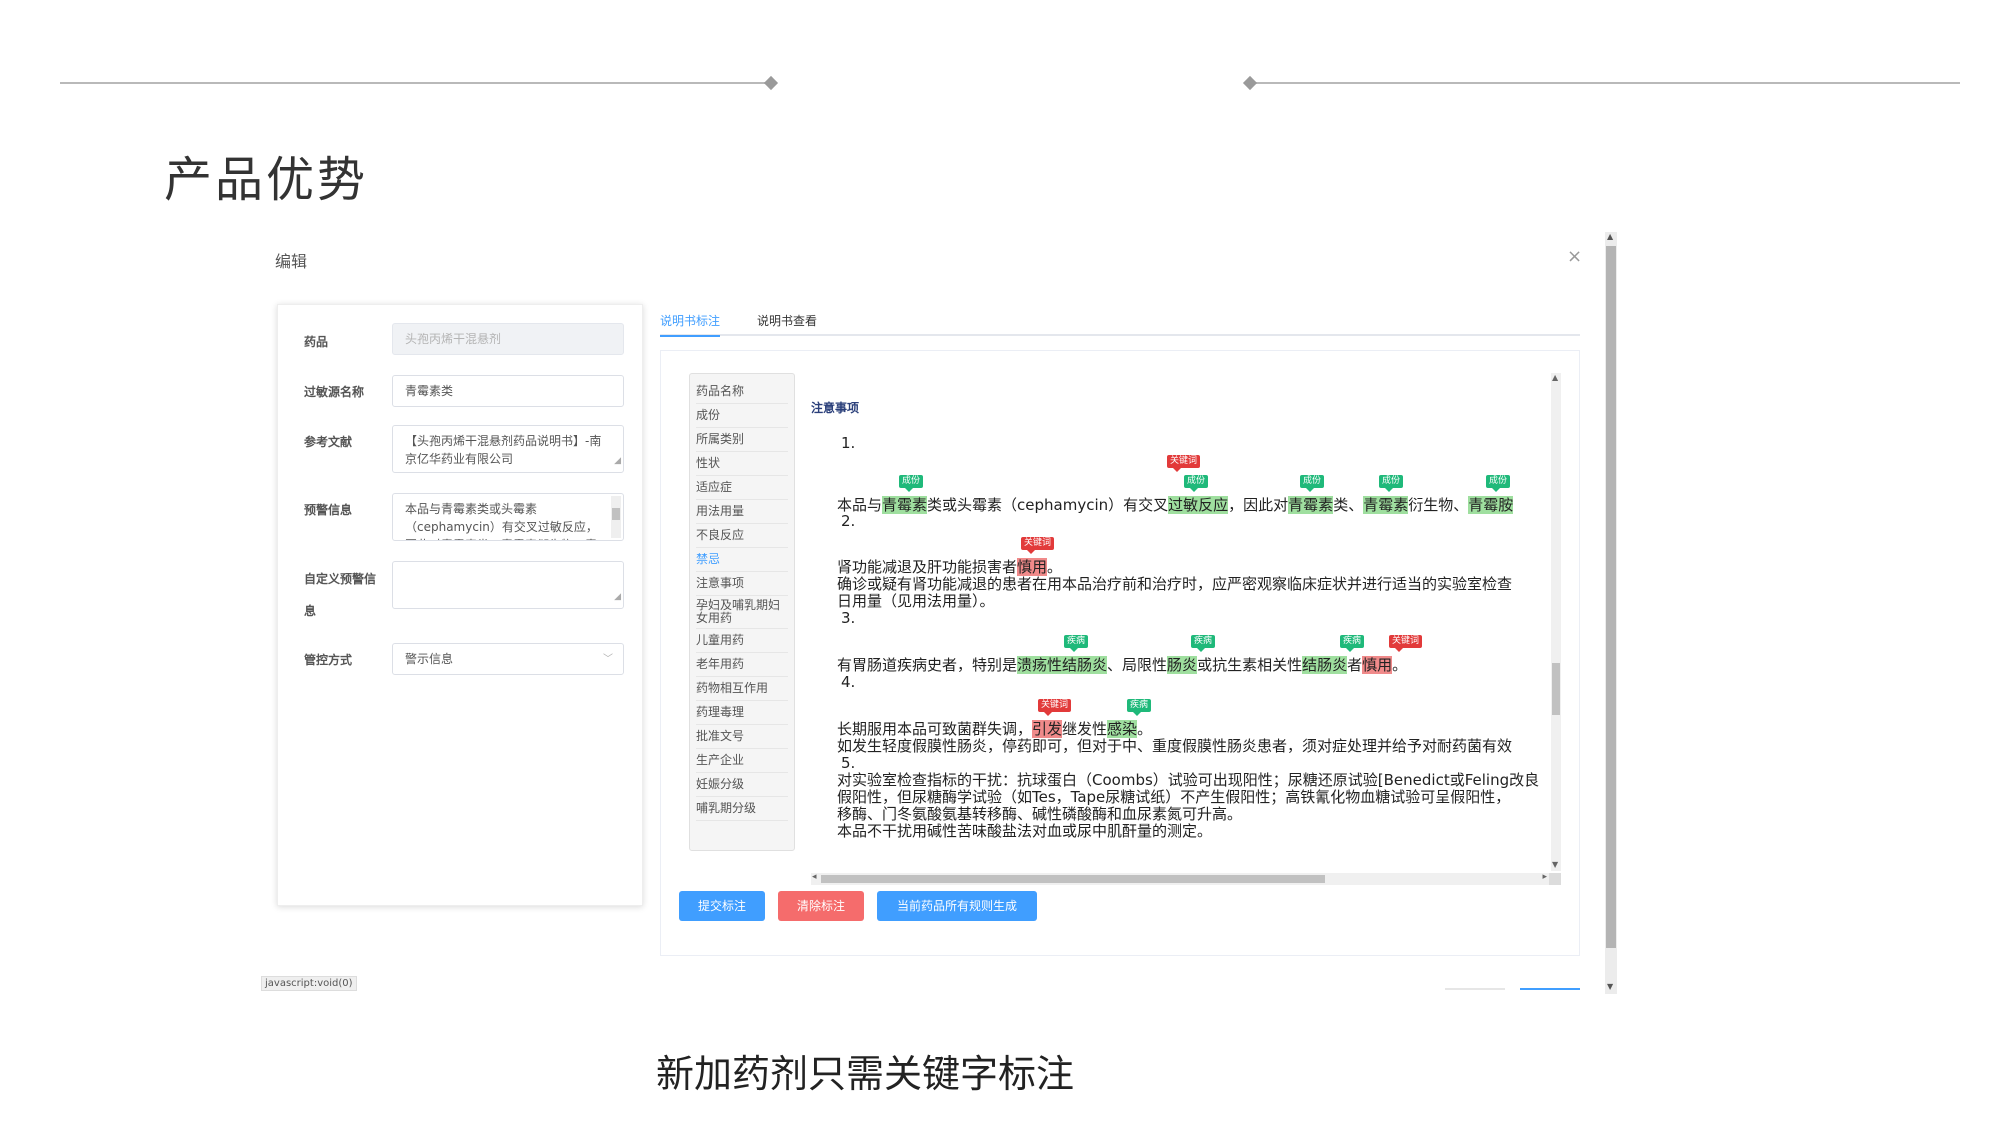 The height and width of the screenshot is (1125, 2000). Describe the element at coordinates (1120, 322) in the screenshot. I see `tab-bar: 说明书标注 说明书查看` at that location.